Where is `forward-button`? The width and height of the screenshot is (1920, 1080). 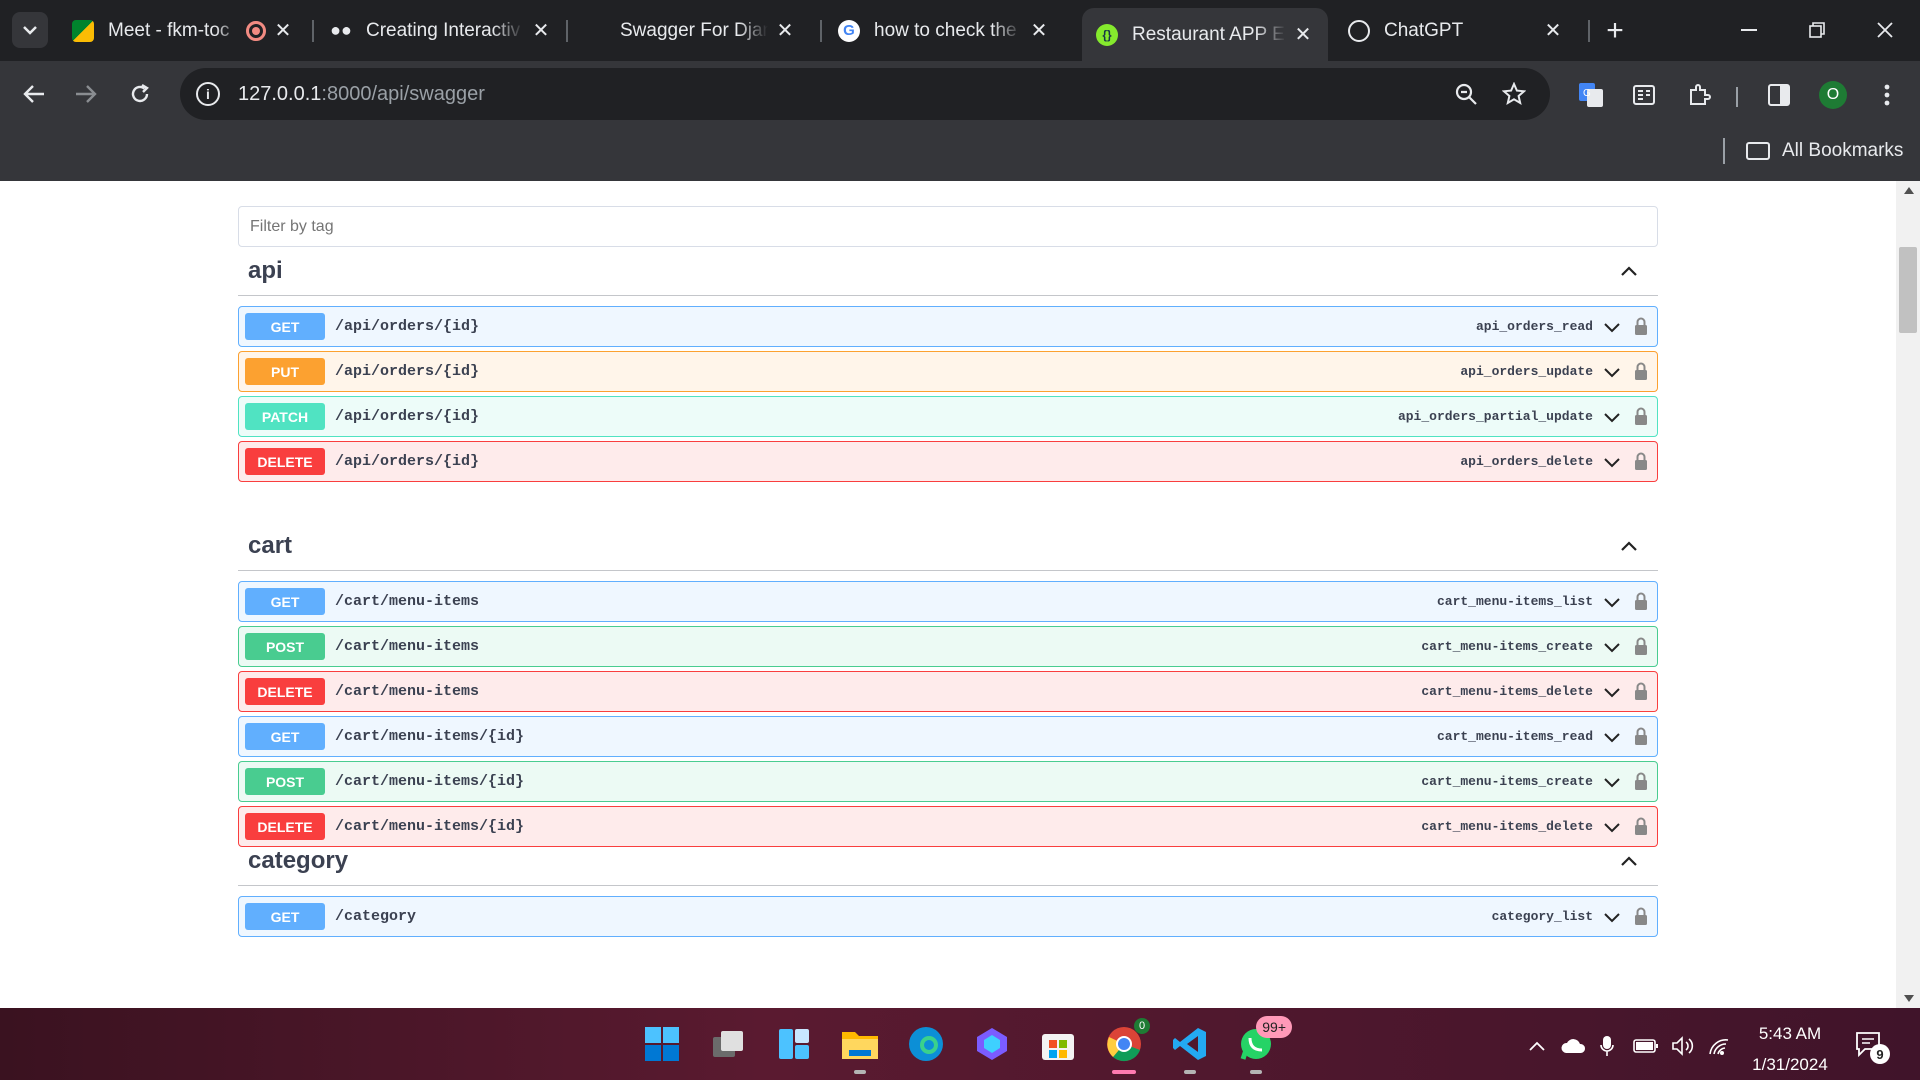 forward-button is located at coordinates (86, 94).